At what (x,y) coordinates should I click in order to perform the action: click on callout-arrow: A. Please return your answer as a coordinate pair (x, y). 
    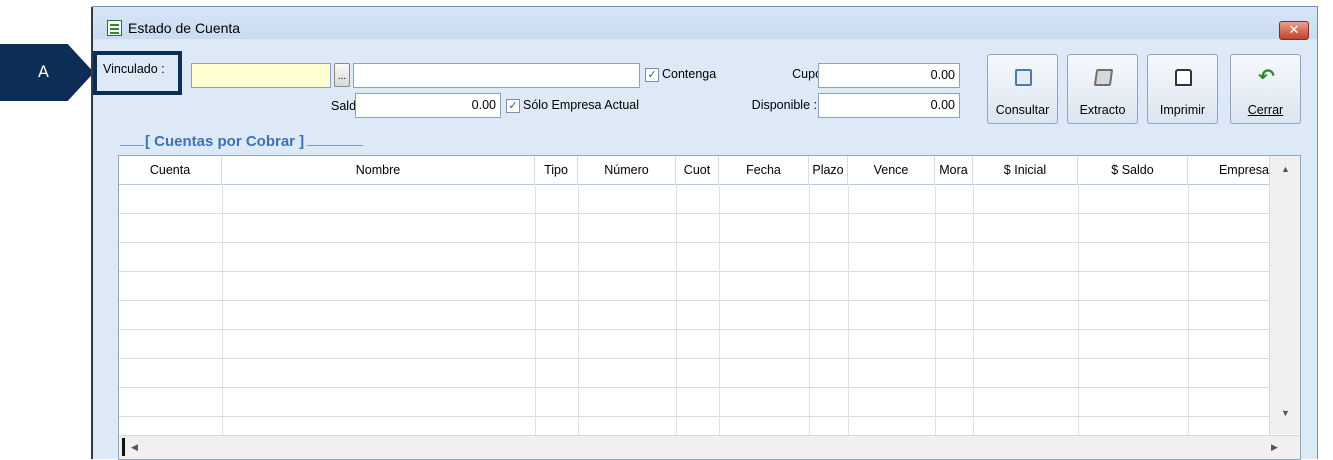
    Looking at the image, I should click on (47, 72).